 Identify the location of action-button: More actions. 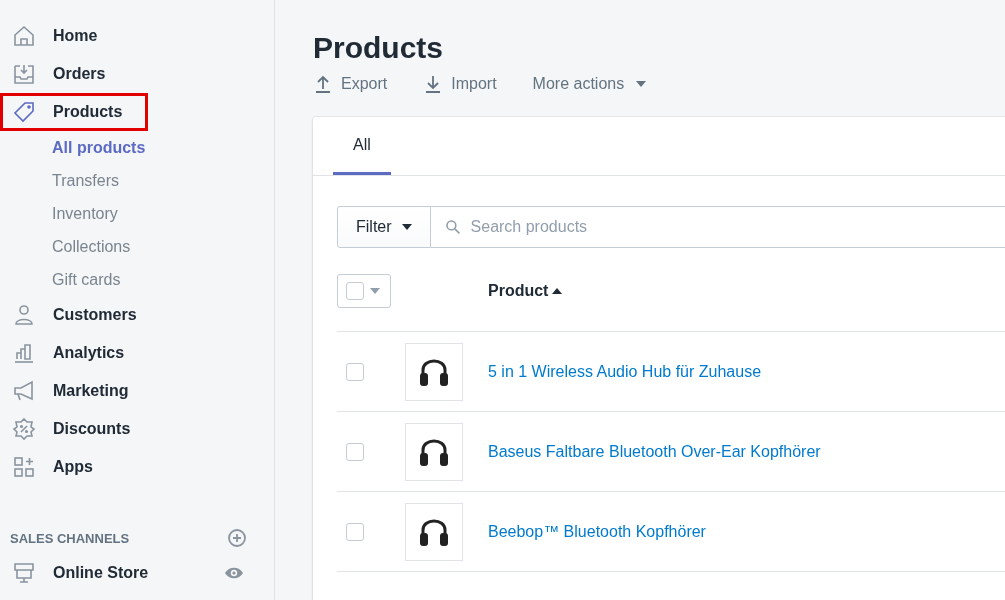
(589, 84).